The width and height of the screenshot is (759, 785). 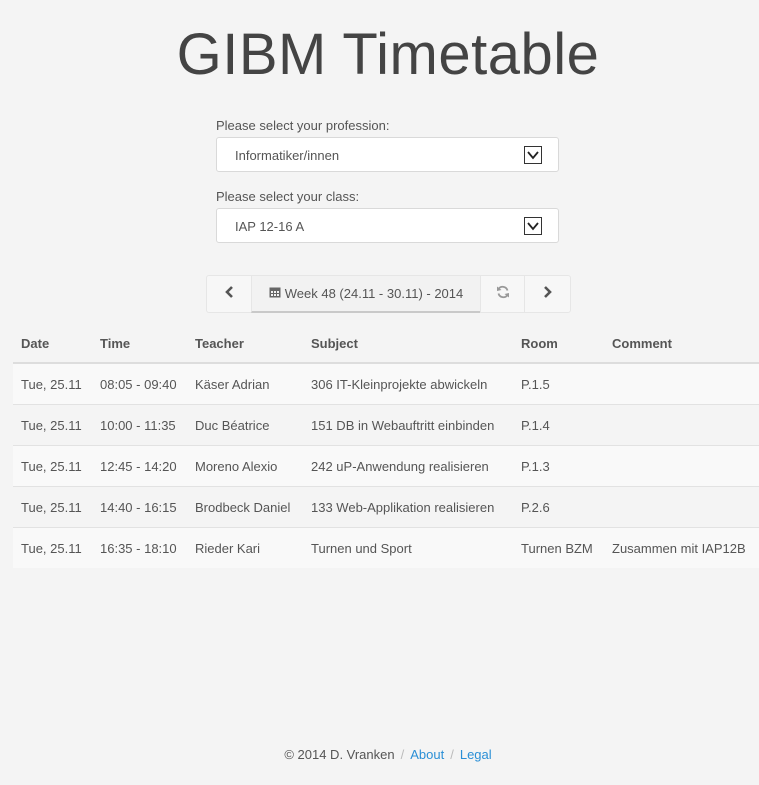 I want to click on cell-room: P.1.4, so click(x=558, y=425).